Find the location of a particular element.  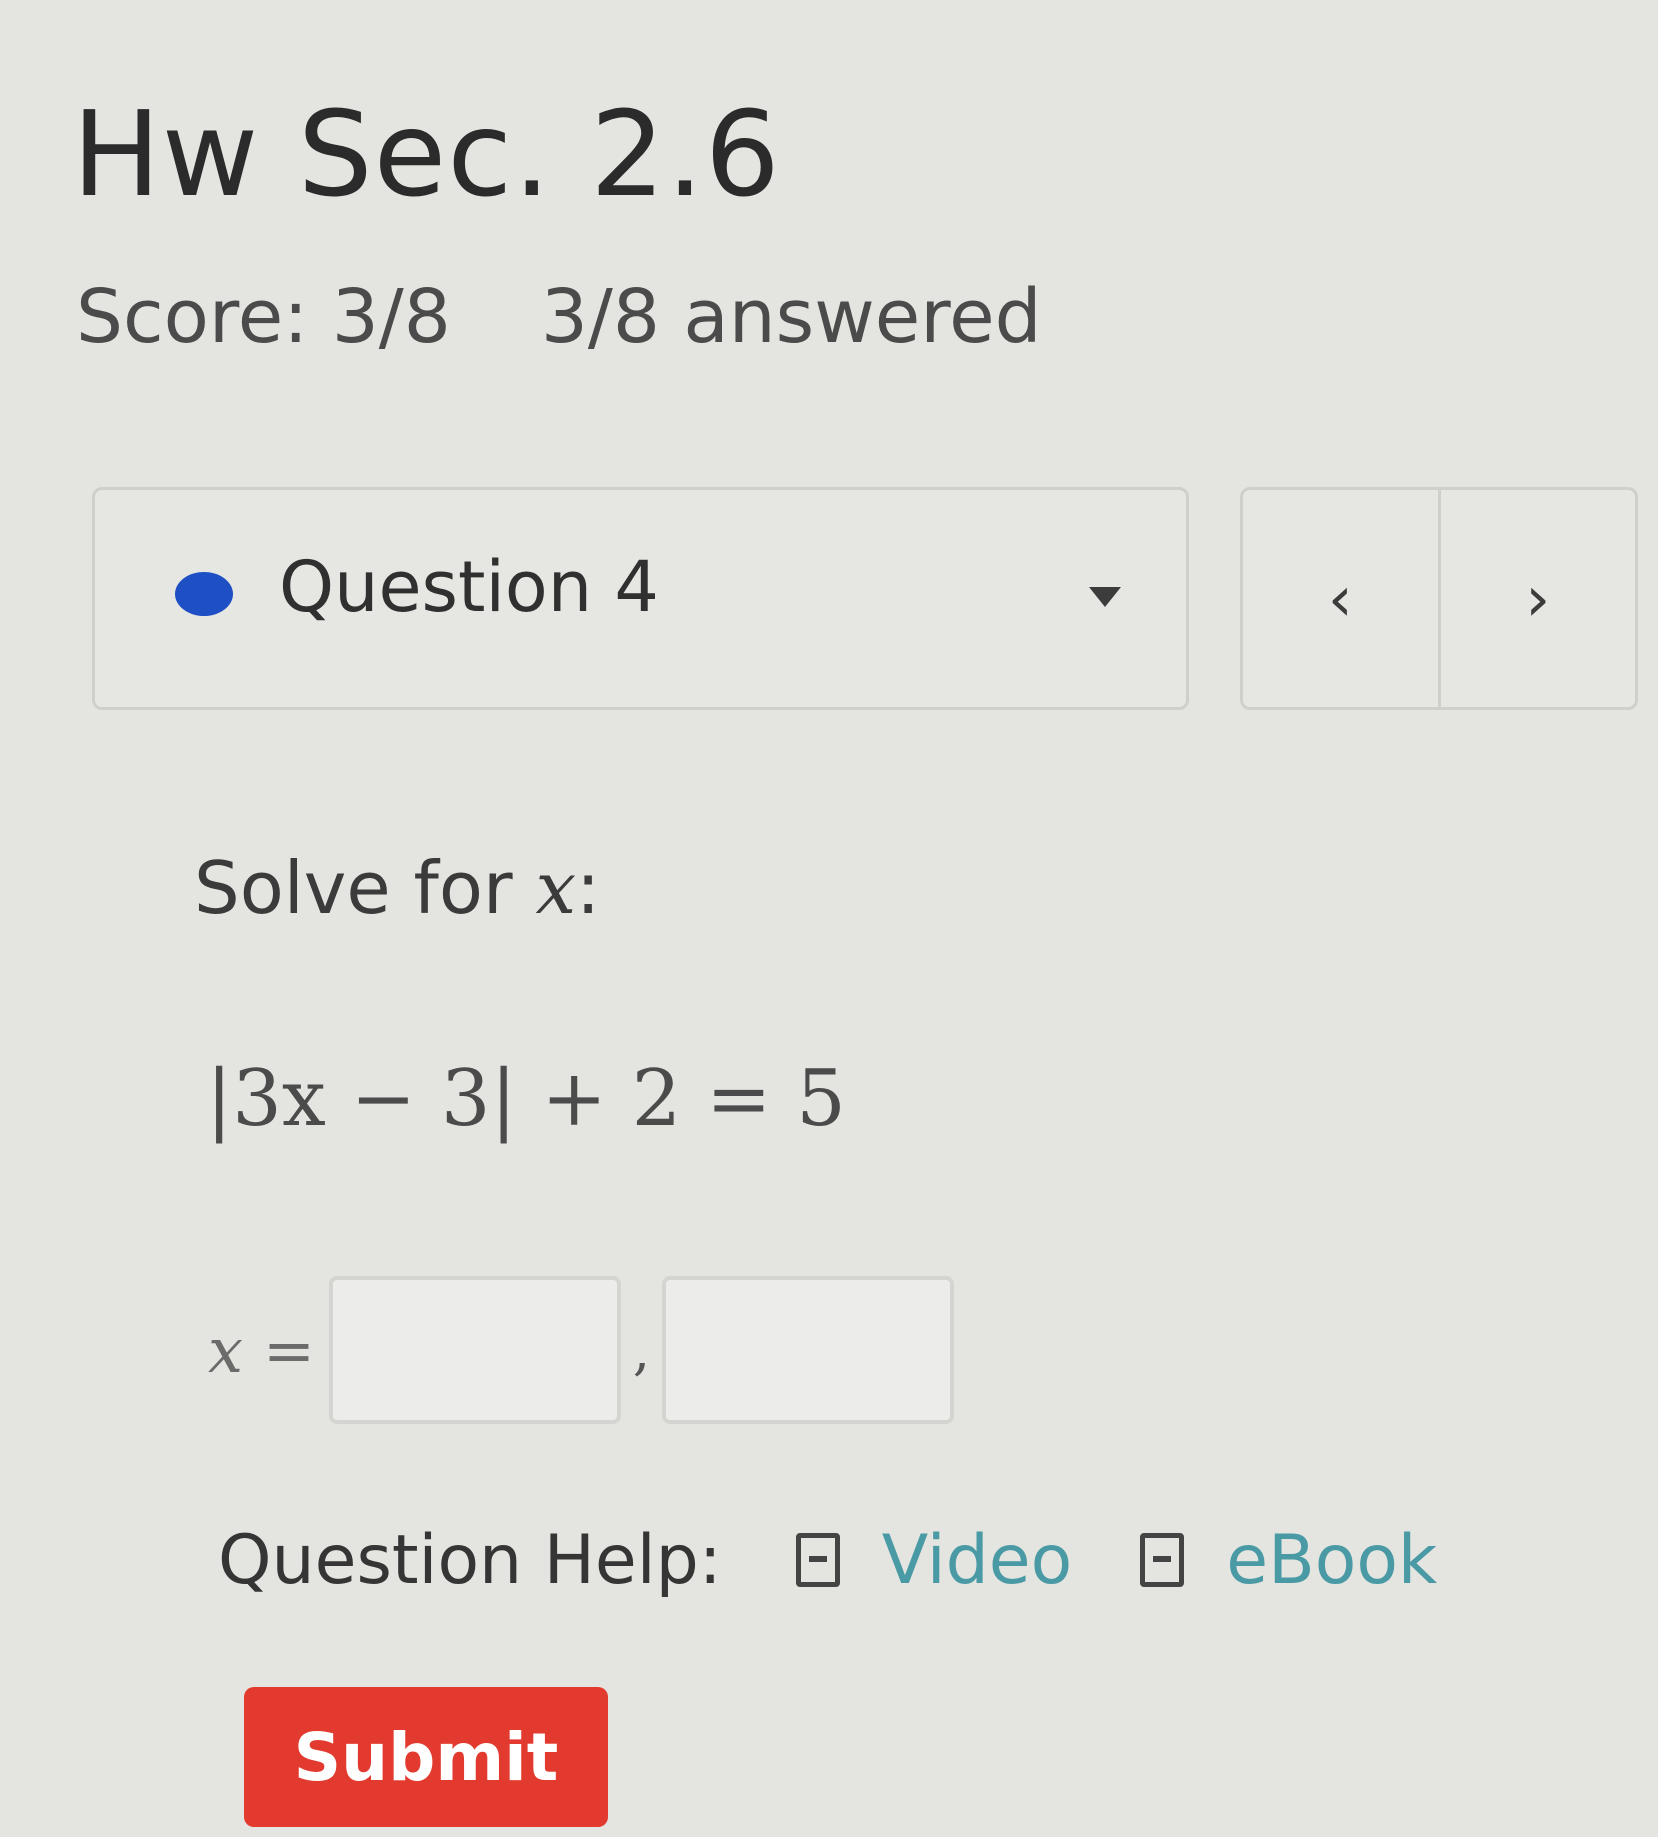

previous-question-button: ‹ is located at coordinates (1340, 598).